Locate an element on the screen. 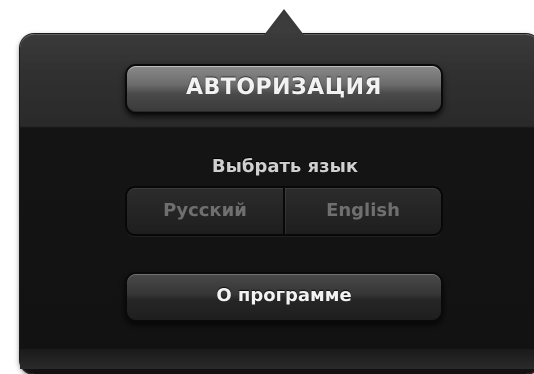 The width and height of the screenshot is (534, 374). about-button: О программе is located at coordinates (284, 297).